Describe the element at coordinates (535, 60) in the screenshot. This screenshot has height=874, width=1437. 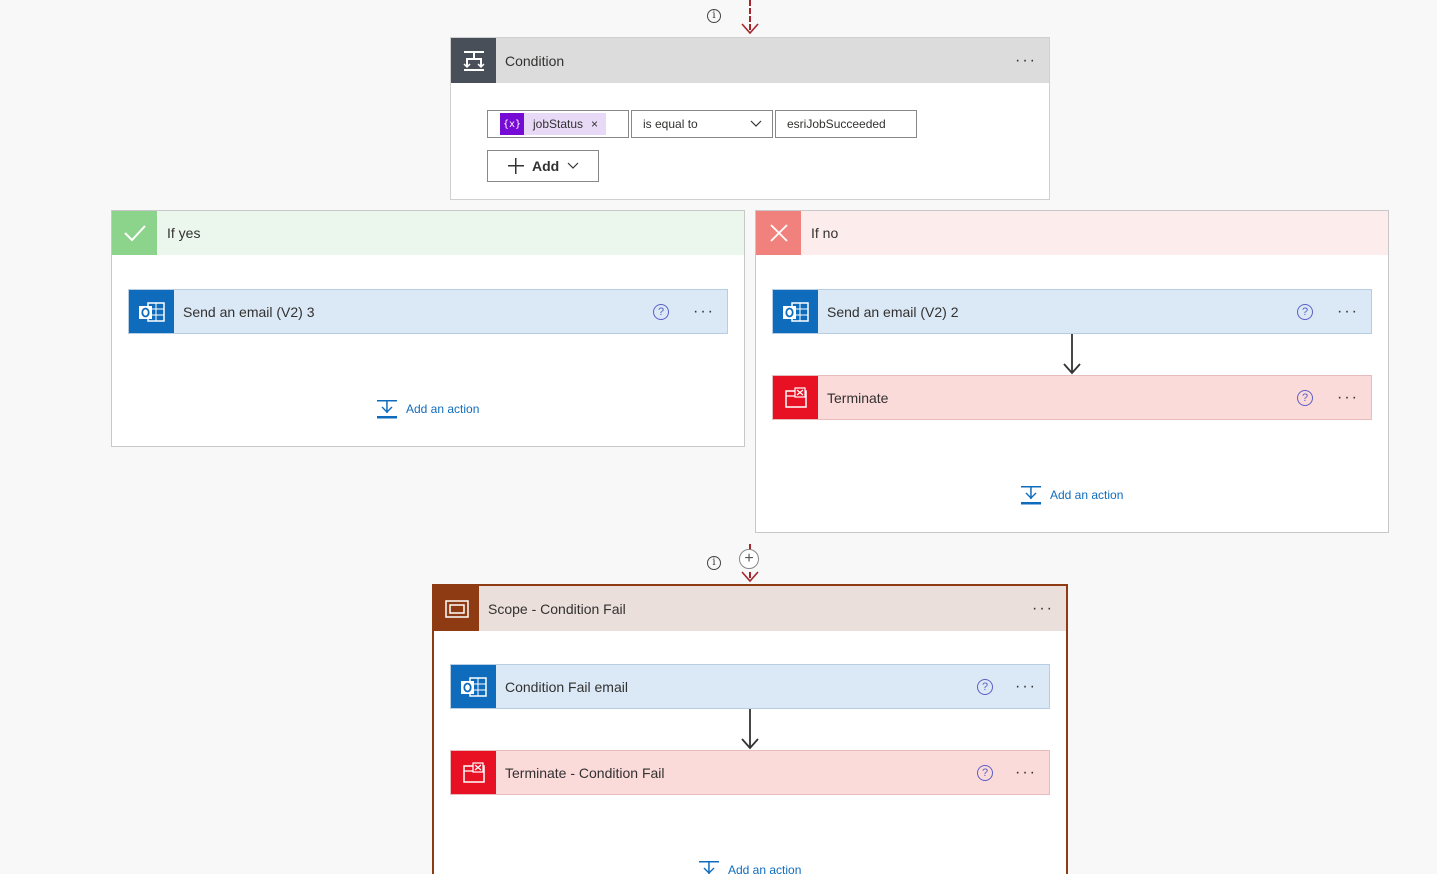
I see `condition-title: Condition` at that location.